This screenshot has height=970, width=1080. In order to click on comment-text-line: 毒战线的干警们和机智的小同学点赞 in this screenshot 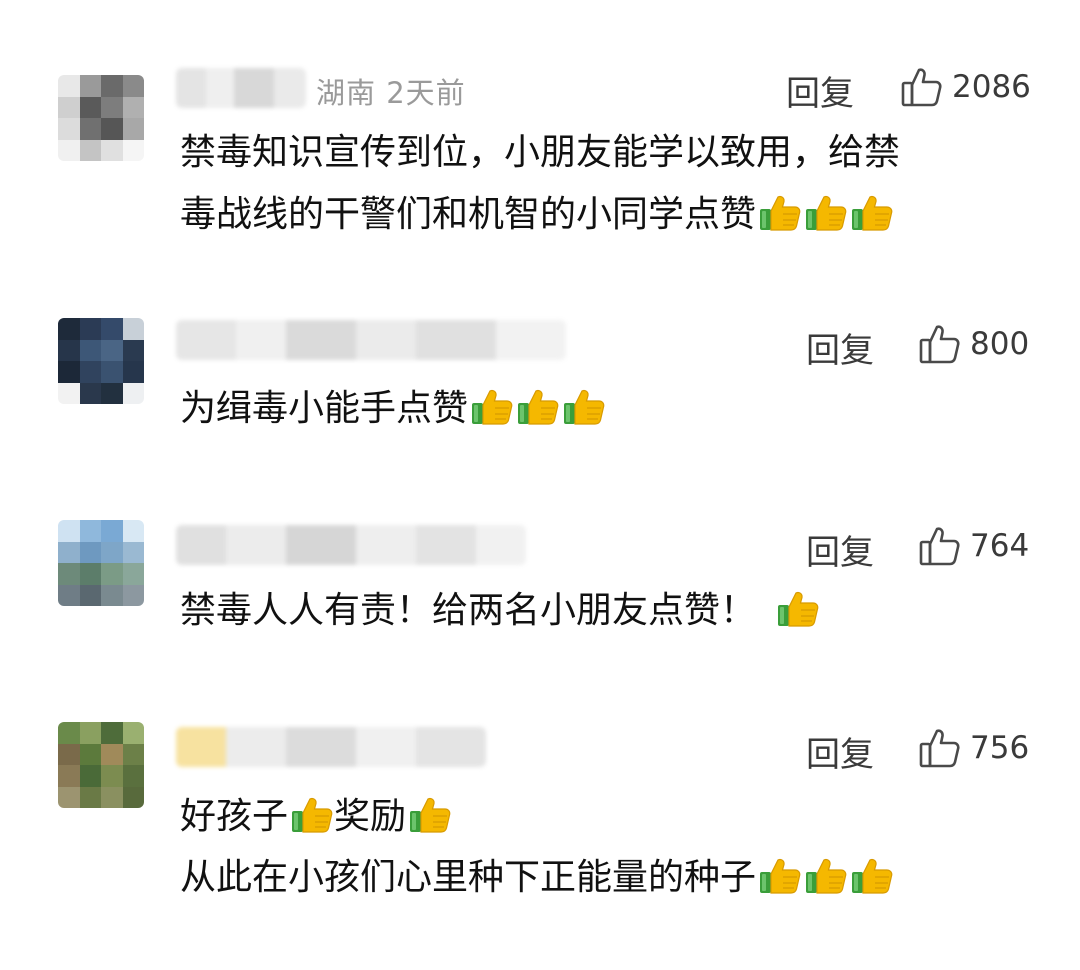, I will do `click(537, 215)`.